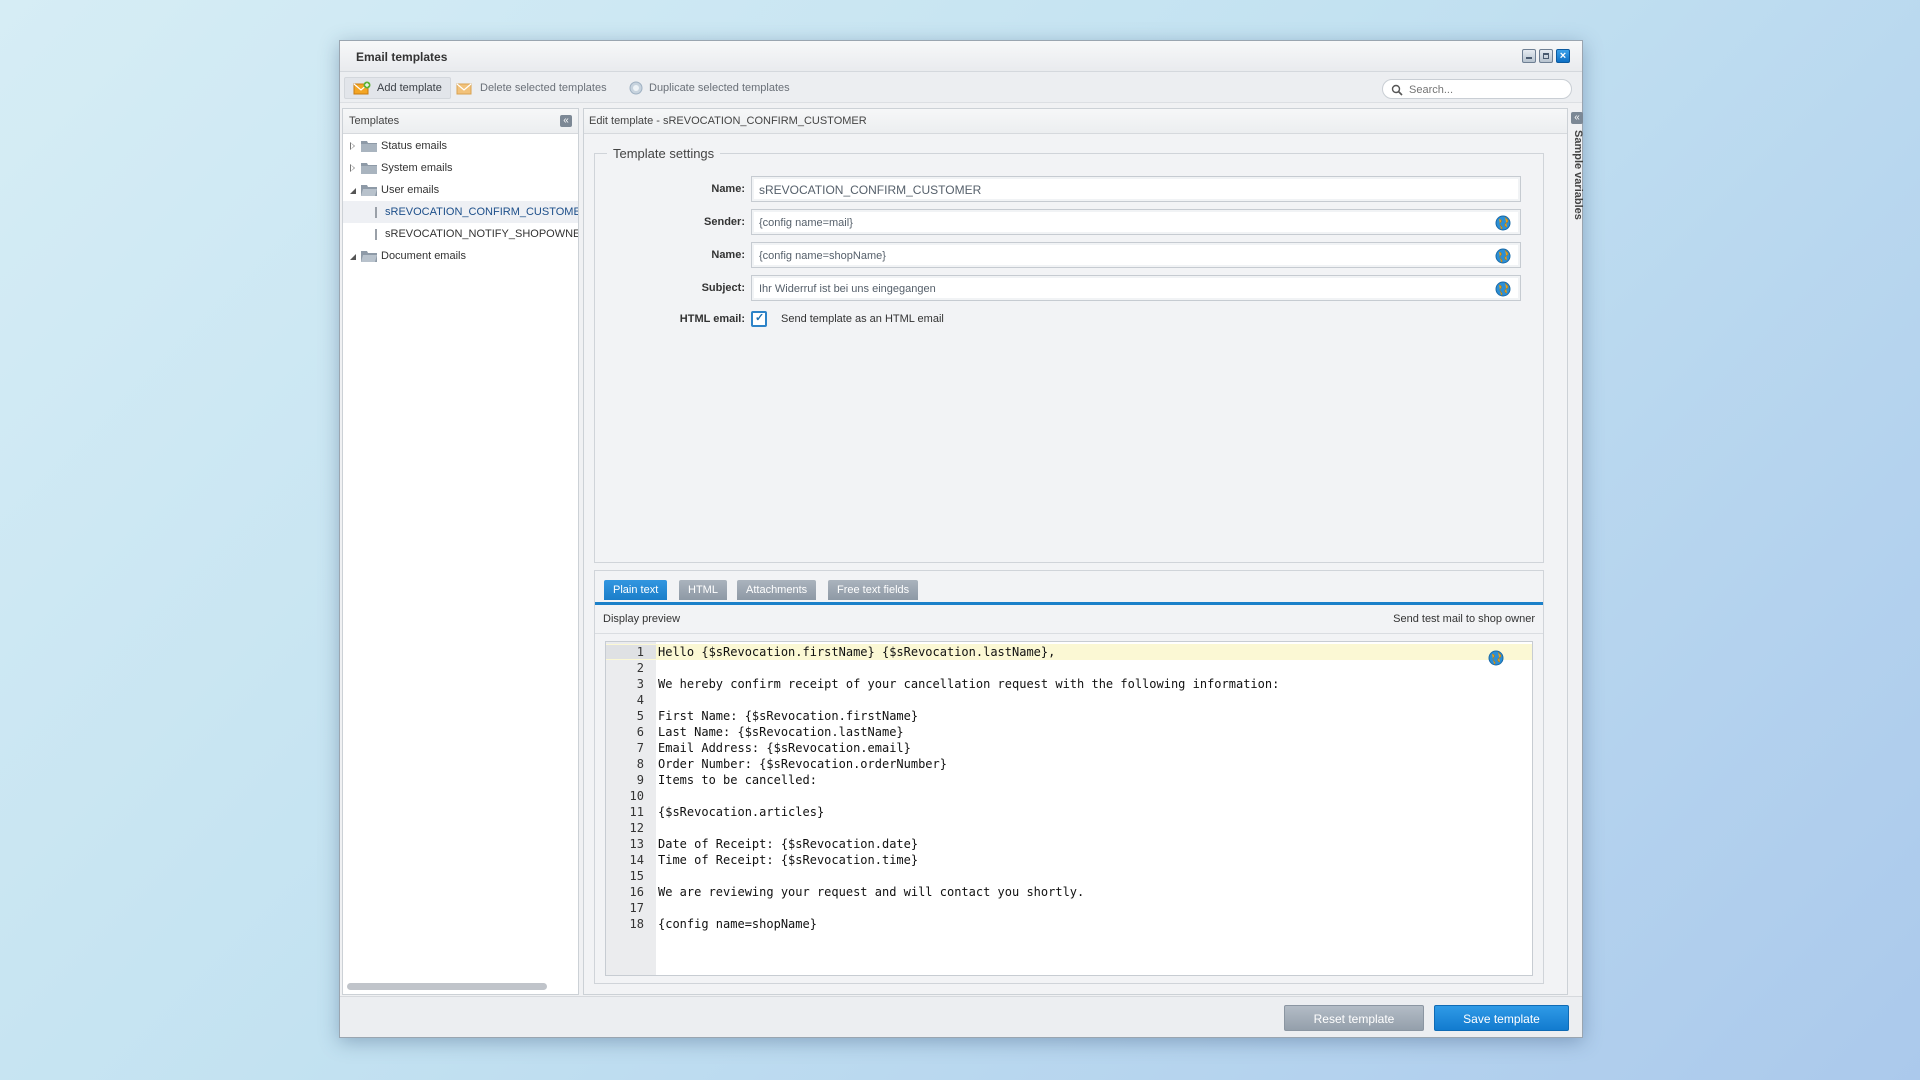  I want to click on code-line: 17, so click(1069, 908).